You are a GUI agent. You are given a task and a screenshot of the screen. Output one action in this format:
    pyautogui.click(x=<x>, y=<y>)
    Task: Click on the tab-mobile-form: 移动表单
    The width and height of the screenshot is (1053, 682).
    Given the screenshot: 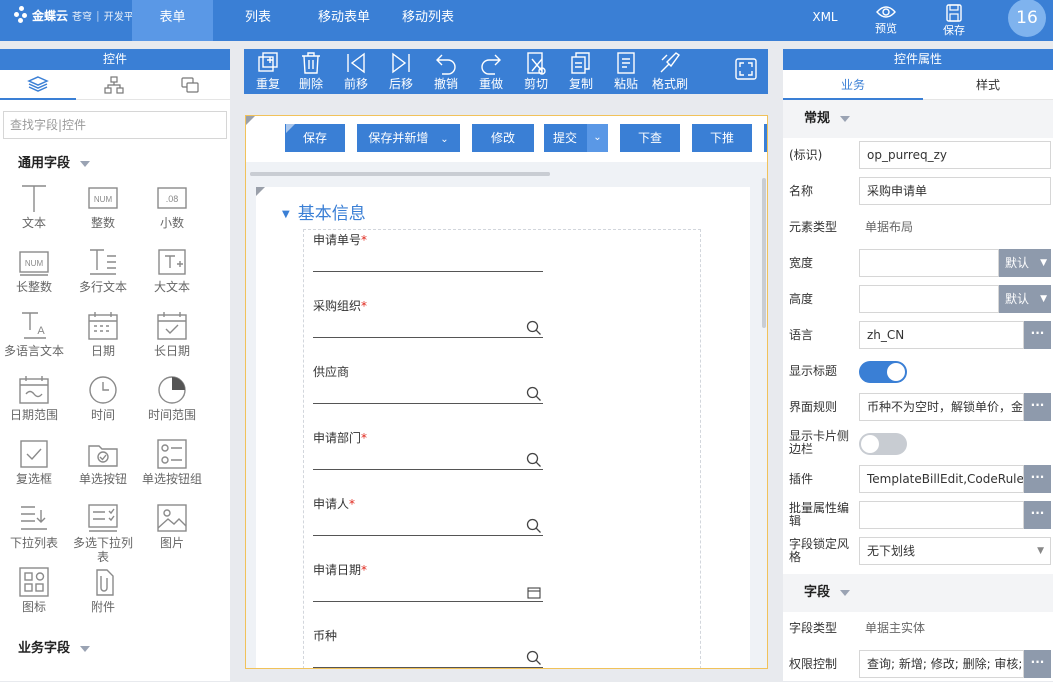 What is the action you would take?
    pyautogui.click(x=344, y=20)
    